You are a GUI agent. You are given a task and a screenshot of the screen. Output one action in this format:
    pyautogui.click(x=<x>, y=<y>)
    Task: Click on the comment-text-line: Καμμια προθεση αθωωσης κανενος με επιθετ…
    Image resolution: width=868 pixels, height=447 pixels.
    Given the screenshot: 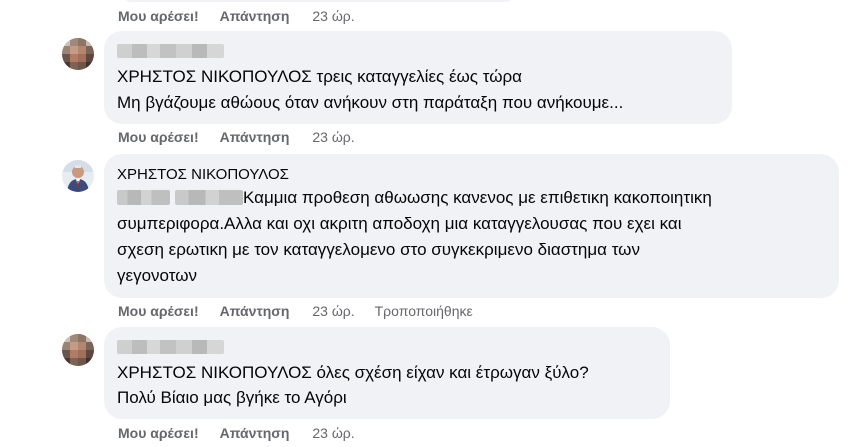 What is the action you would take?
    pyautogui.click(x=414, y=198)
    